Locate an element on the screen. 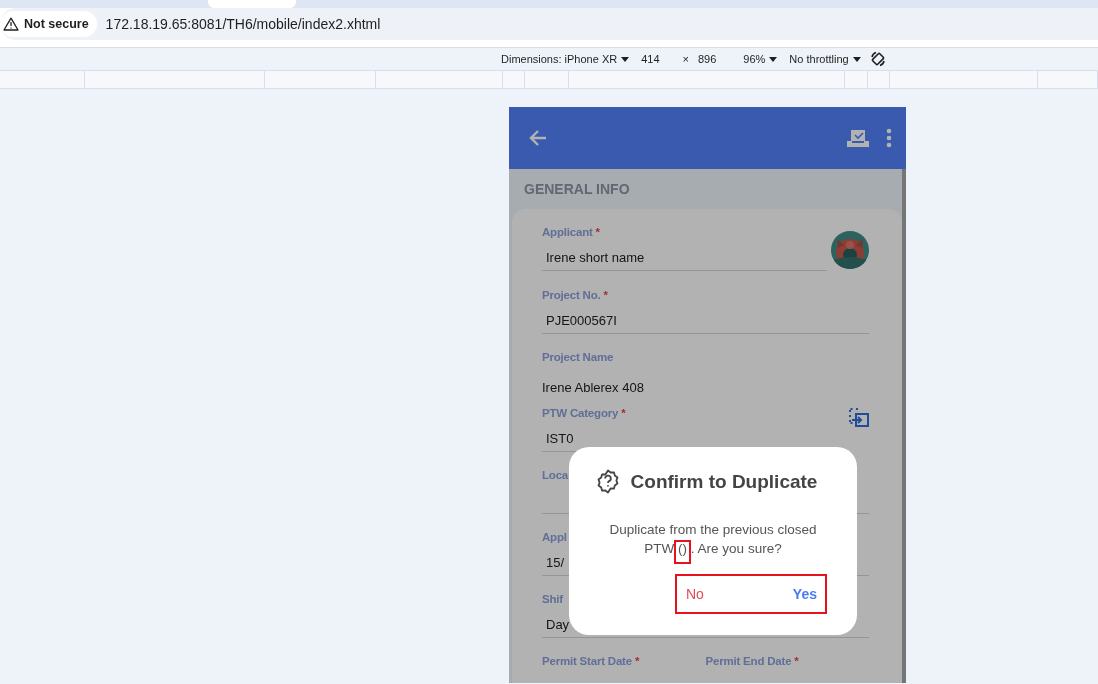  field-value: Irene short name is located at coordinates (684, 256).